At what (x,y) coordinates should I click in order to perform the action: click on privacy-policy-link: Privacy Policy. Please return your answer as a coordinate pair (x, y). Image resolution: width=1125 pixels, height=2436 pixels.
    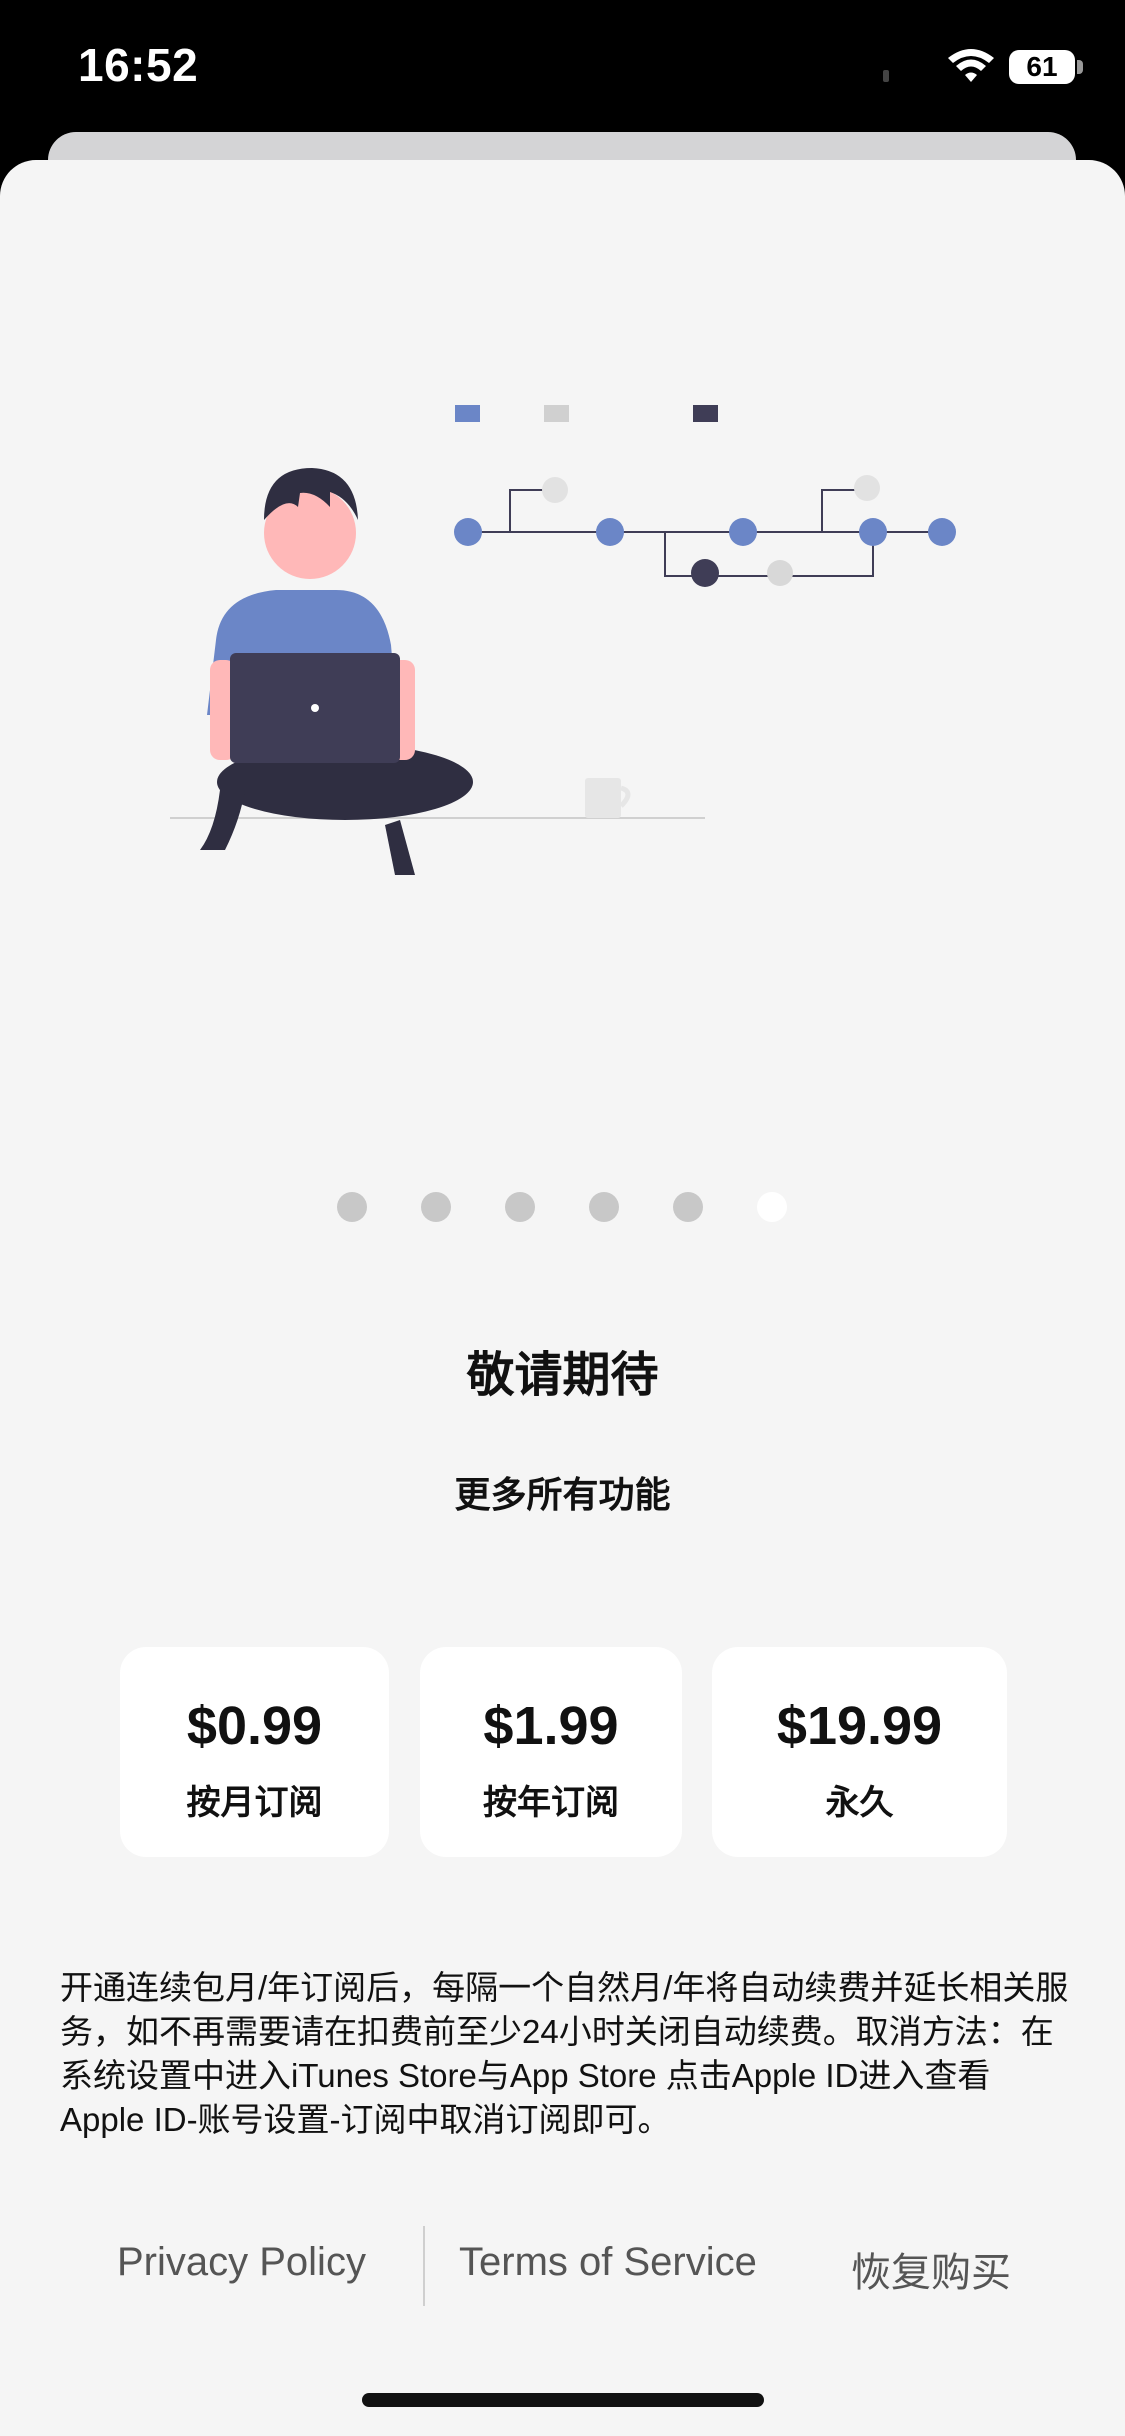
    Looking at the image, I should click on (241, 2262).